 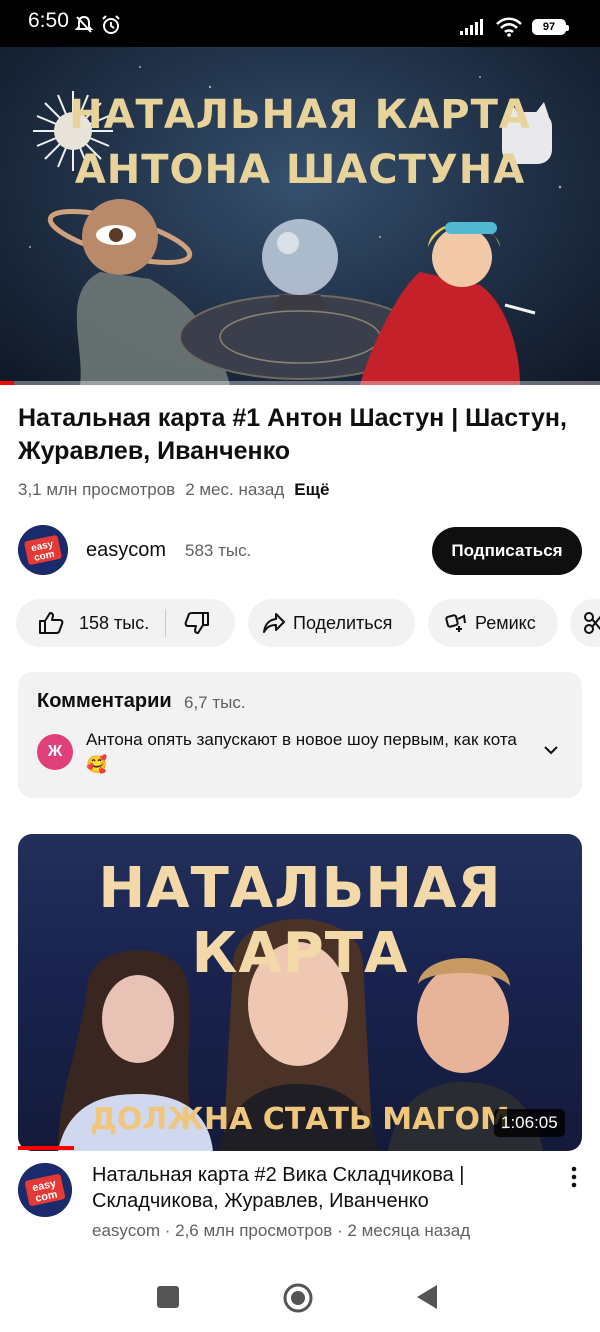 I want to click on battery-icon: 97, so click(x=550, y=27).